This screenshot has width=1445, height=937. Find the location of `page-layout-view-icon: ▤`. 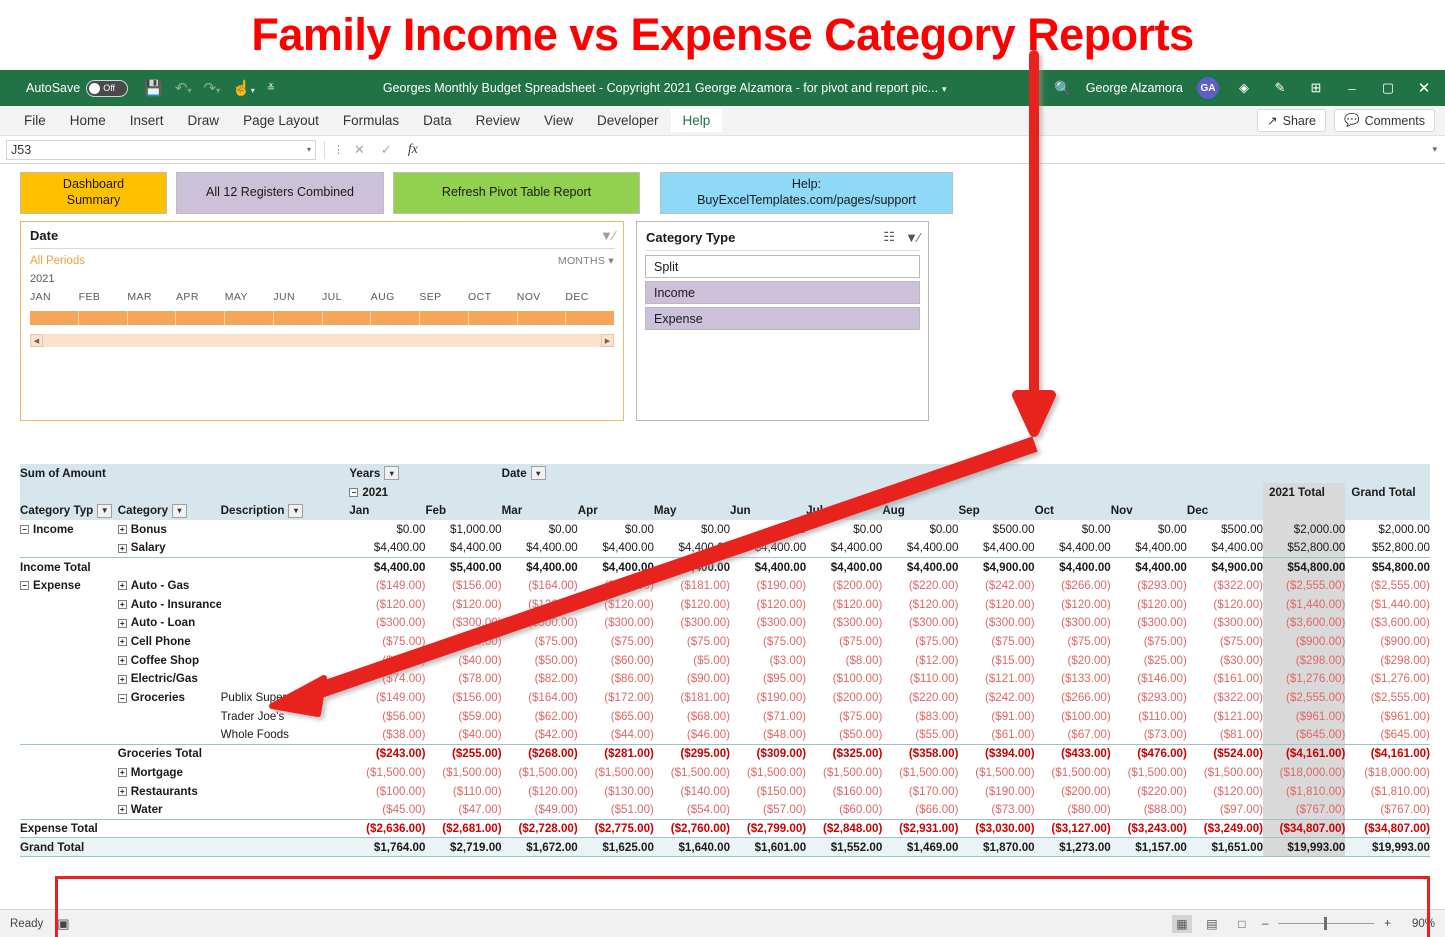

page-layout-view-icon: ▤ is located at coordinates (1212, 924).